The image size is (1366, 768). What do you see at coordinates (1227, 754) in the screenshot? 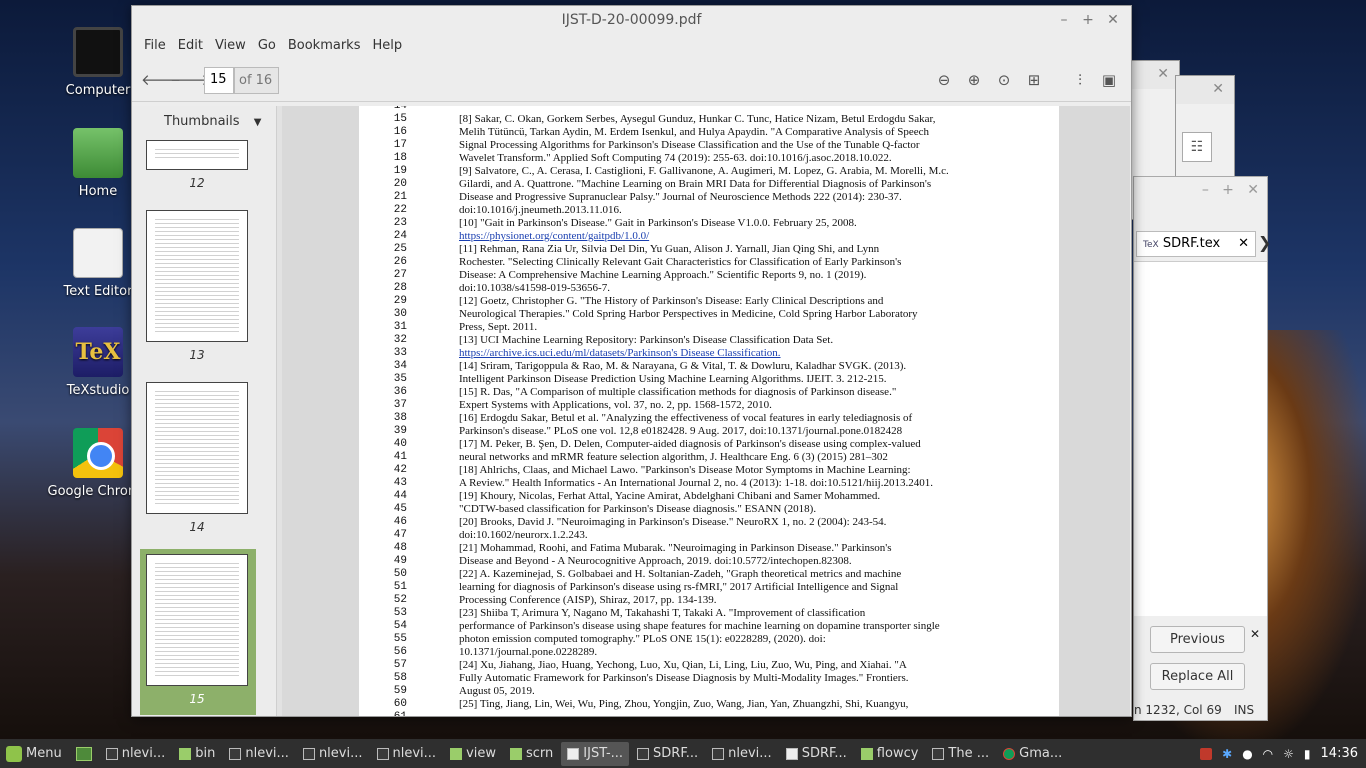
I see `bluetooth-icon: ✱` at bounding box center [1227, 754].